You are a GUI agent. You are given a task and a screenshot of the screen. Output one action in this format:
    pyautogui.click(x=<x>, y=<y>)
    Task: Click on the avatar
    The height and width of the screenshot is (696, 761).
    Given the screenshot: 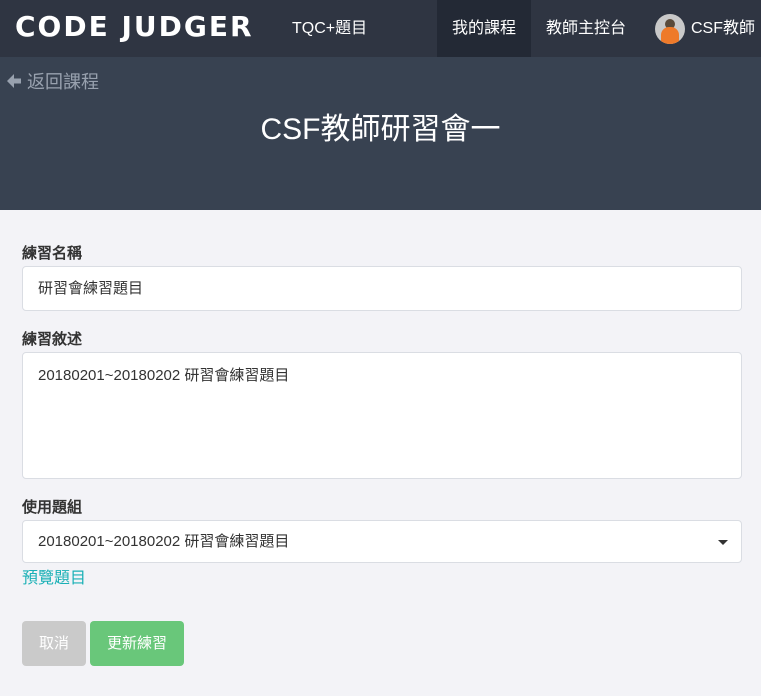 What is the action you would take?
    pyautogui.click(x=670, y=28)
    